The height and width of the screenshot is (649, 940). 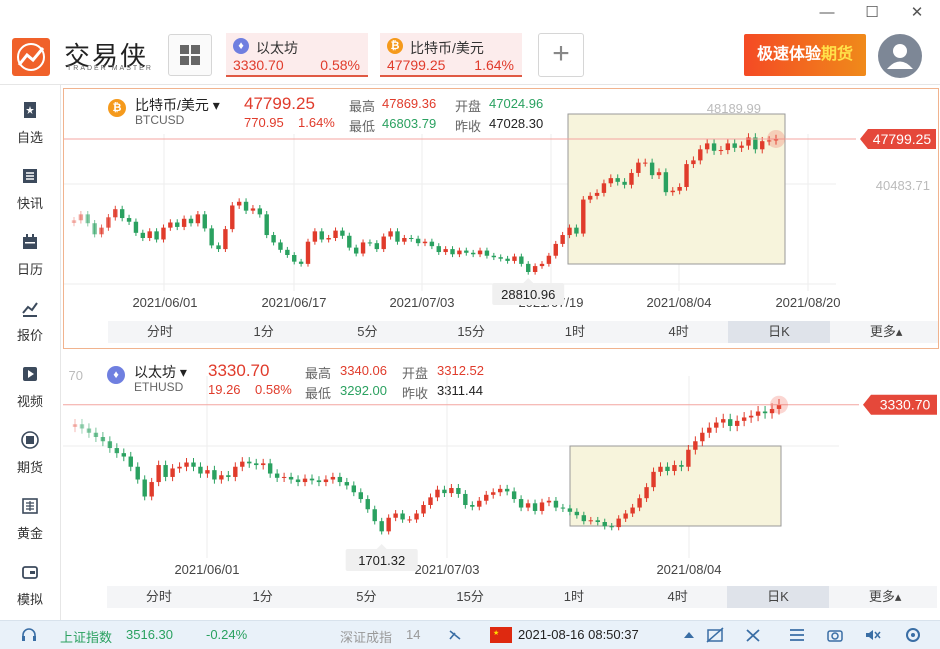 What do you see at coordinates (873, 635) in the screenshot?
I see `mute-icon` at bounding box center [873, 635].